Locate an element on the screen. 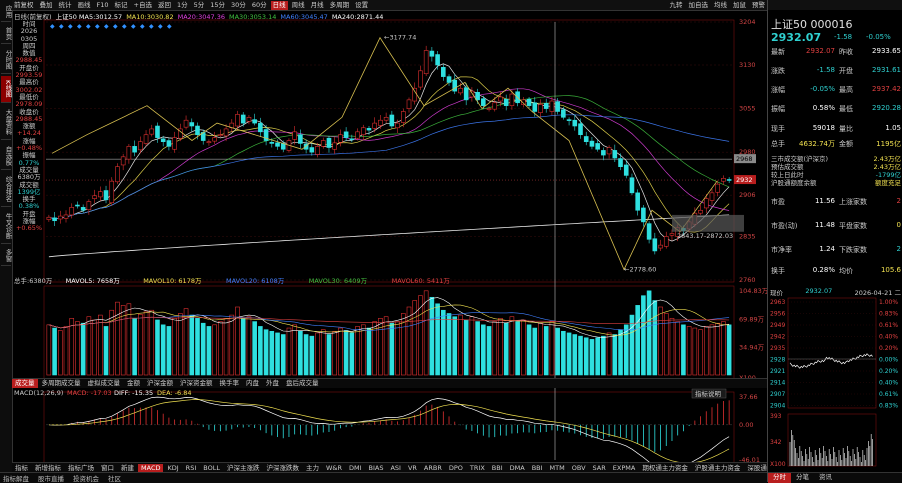 The height and width of the screenshot is (483, 902). toolbar-item-4: F10 is located at coordinates (103, 5).